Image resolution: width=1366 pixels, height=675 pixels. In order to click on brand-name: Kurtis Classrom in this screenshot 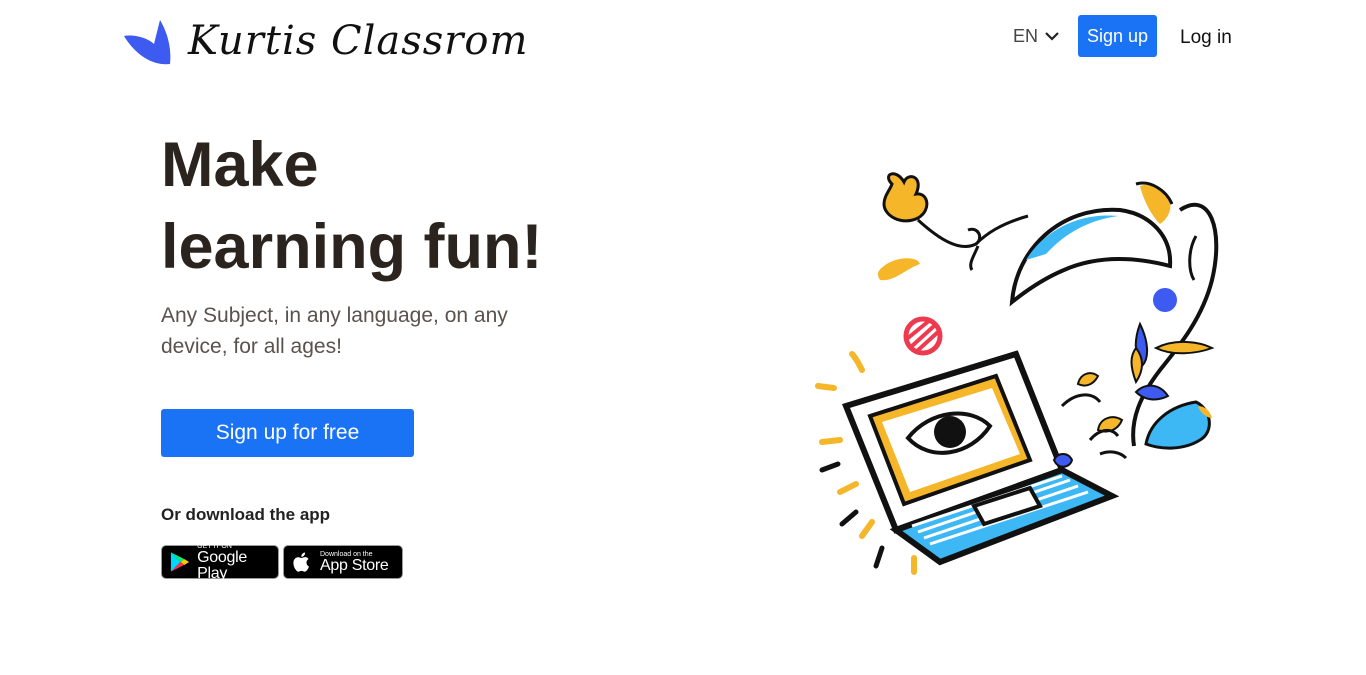, I will do `click(358, 41)`.